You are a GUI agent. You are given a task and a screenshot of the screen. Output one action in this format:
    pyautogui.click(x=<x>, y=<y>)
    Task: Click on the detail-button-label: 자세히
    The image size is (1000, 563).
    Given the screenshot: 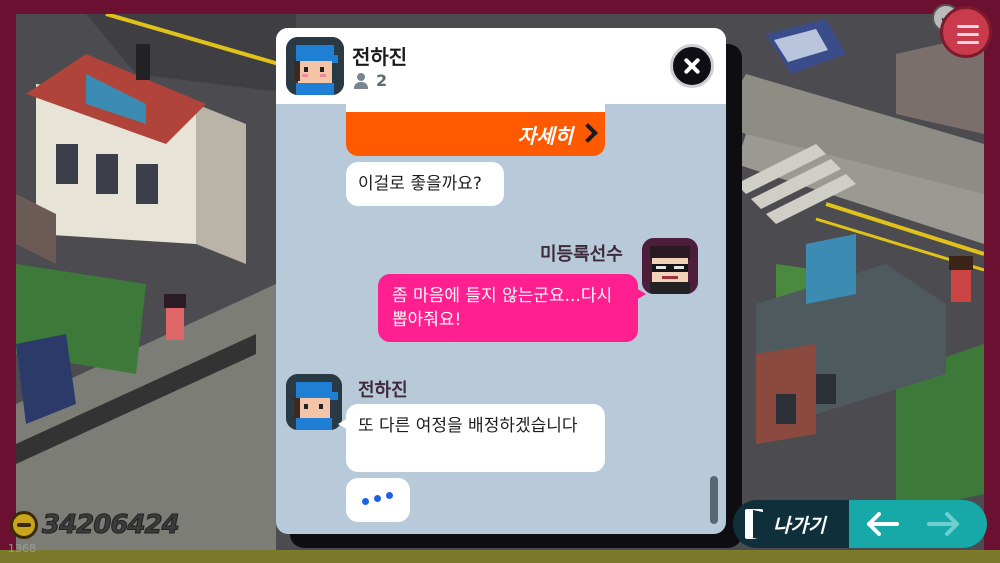 What is the action you would take?
    pyautogui.click(x=545, y=136)
    